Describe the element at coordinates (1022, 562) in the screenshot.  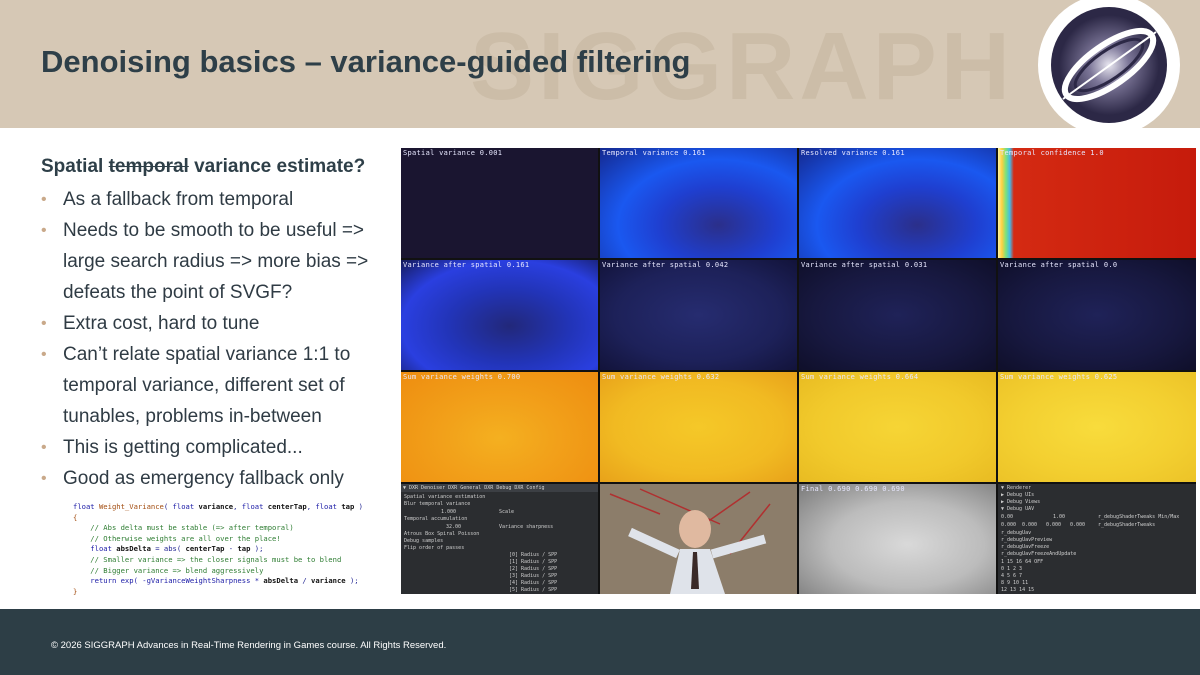
I see `debug-grid-row: 1 15 16 64 OFF` at that location.